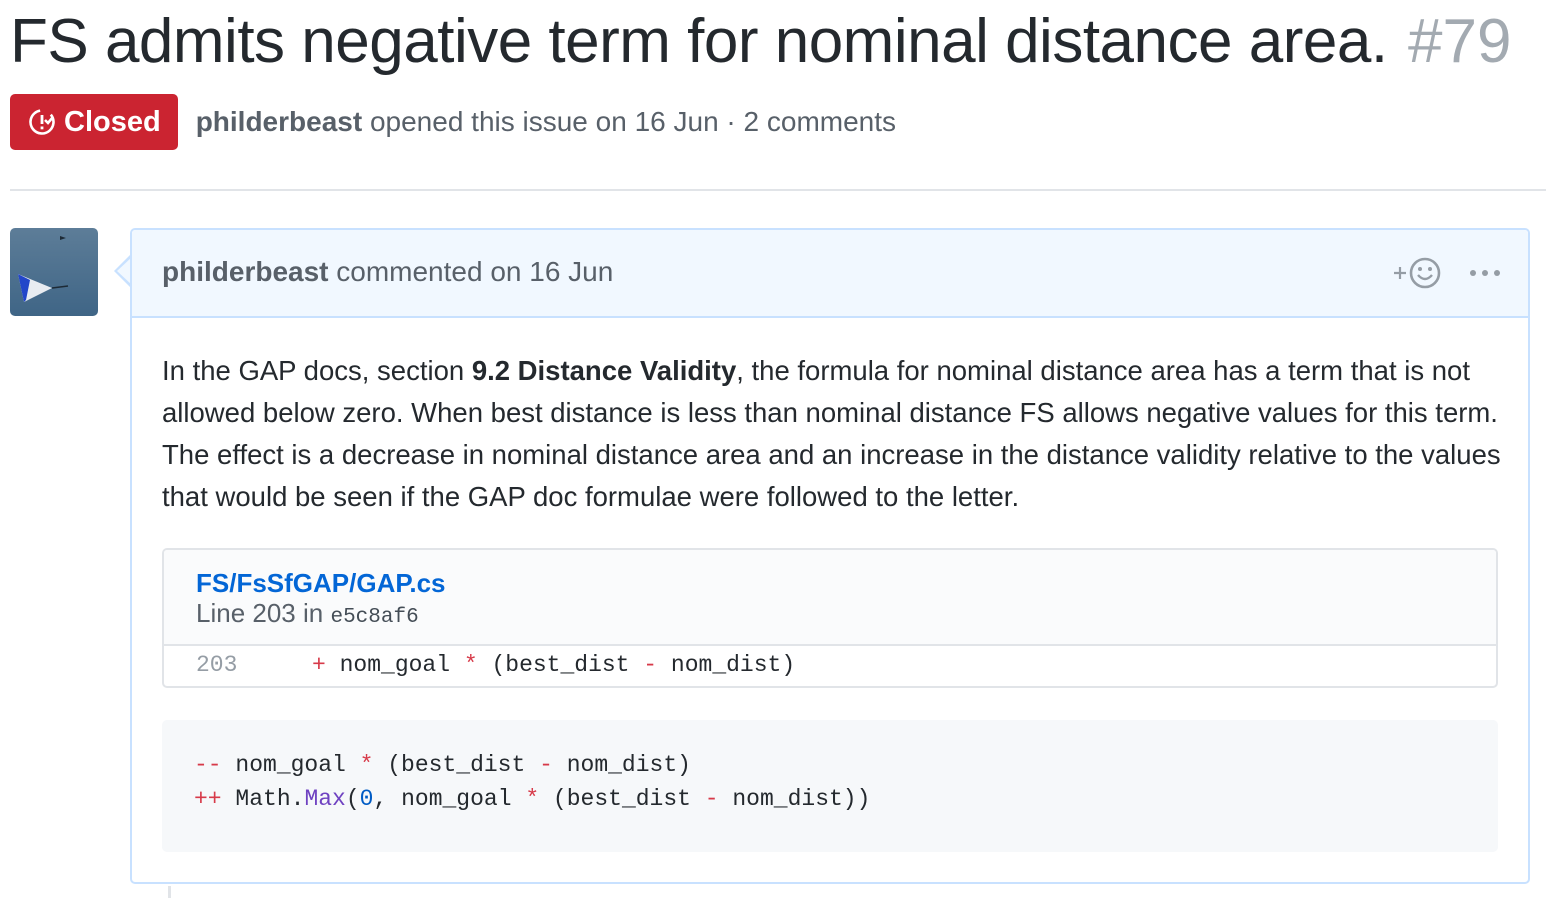  I want to click on code-token: nom_goal, so click(290, 765).